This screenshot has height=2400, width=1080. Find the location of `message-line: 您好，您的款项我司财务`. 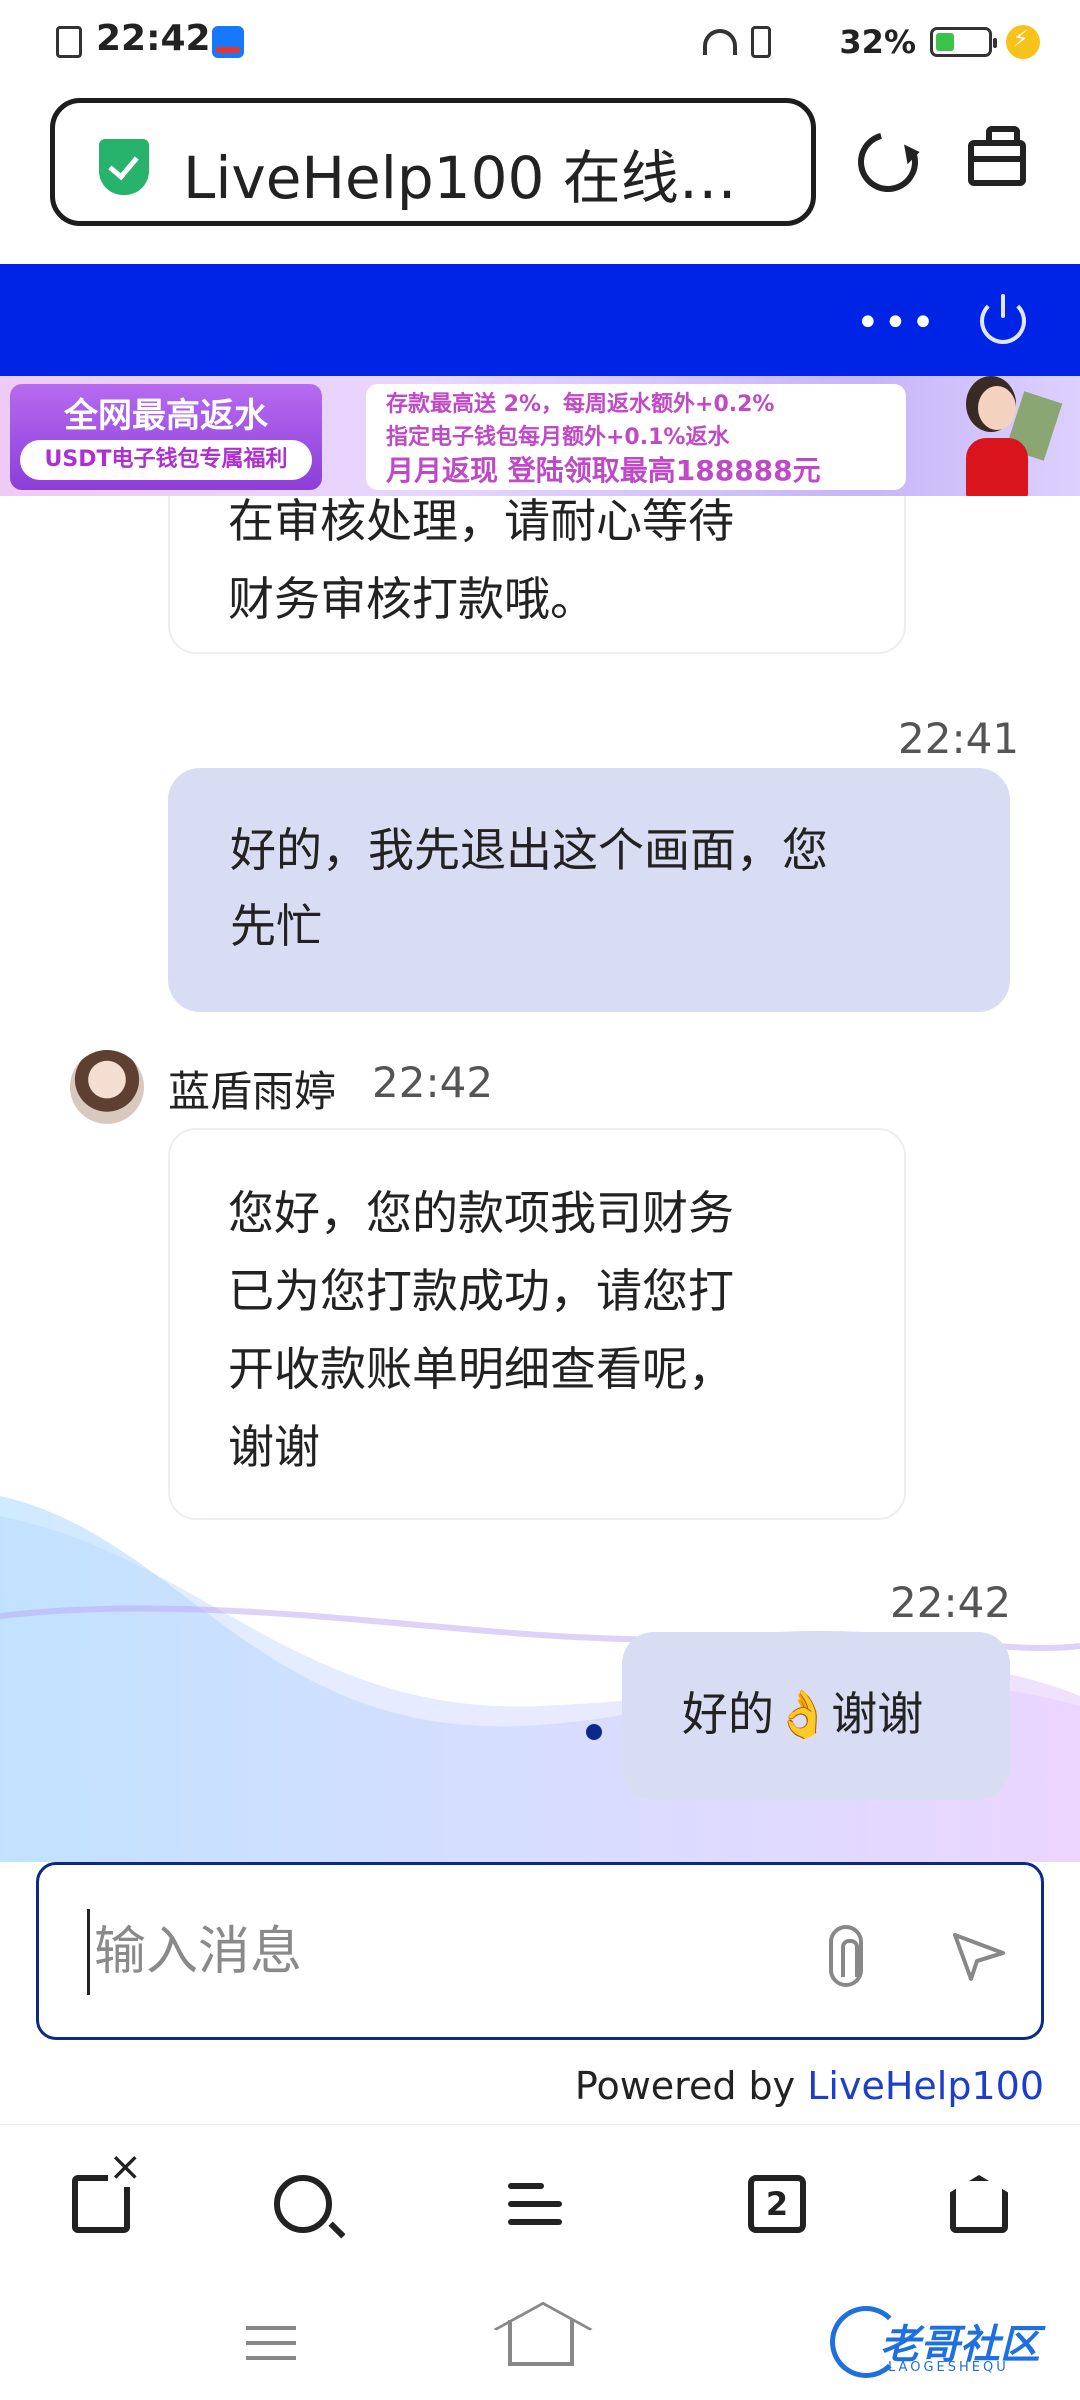

message-line: 您好，您的款项我司财务 is located at coordinates (481, 1213).